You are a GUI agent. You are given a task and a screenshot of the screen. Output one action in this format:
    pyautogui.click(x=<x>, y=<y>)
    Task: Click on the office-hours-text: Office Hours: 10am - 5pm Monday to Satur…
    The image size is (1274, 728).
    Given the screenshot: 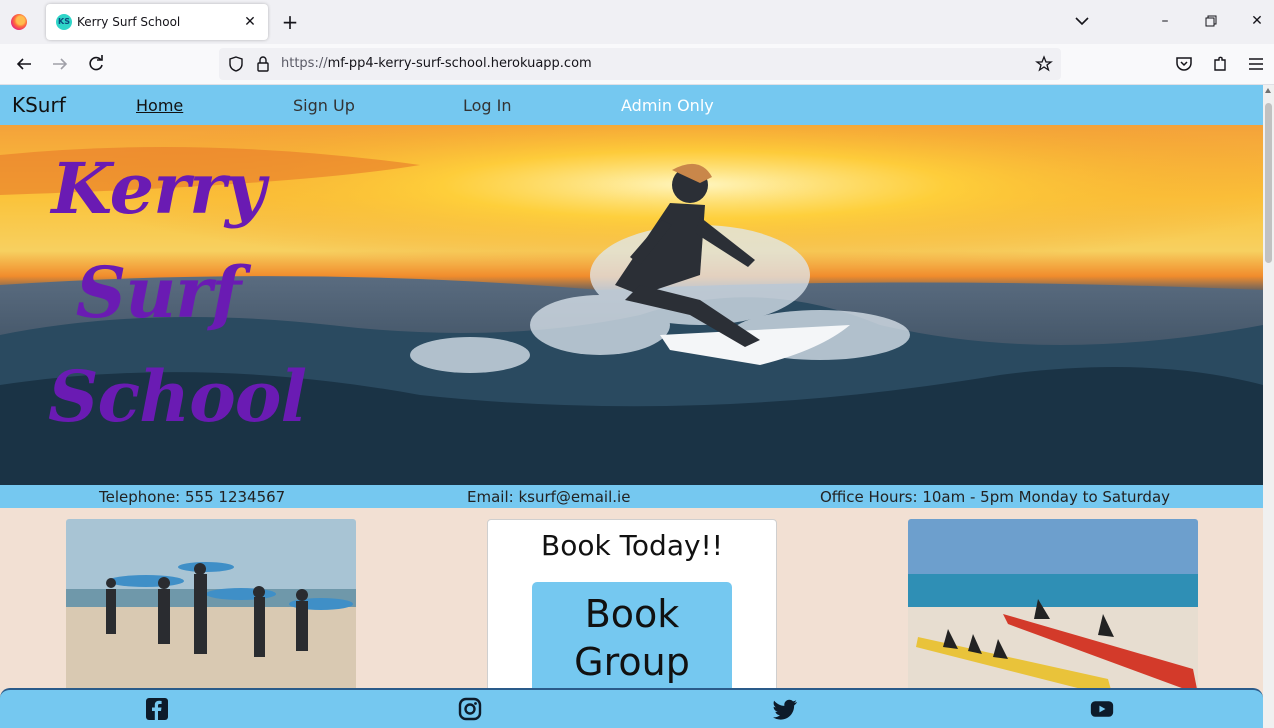 What is the action you would take?
    pyautogui.click(x=995, y=497)
    